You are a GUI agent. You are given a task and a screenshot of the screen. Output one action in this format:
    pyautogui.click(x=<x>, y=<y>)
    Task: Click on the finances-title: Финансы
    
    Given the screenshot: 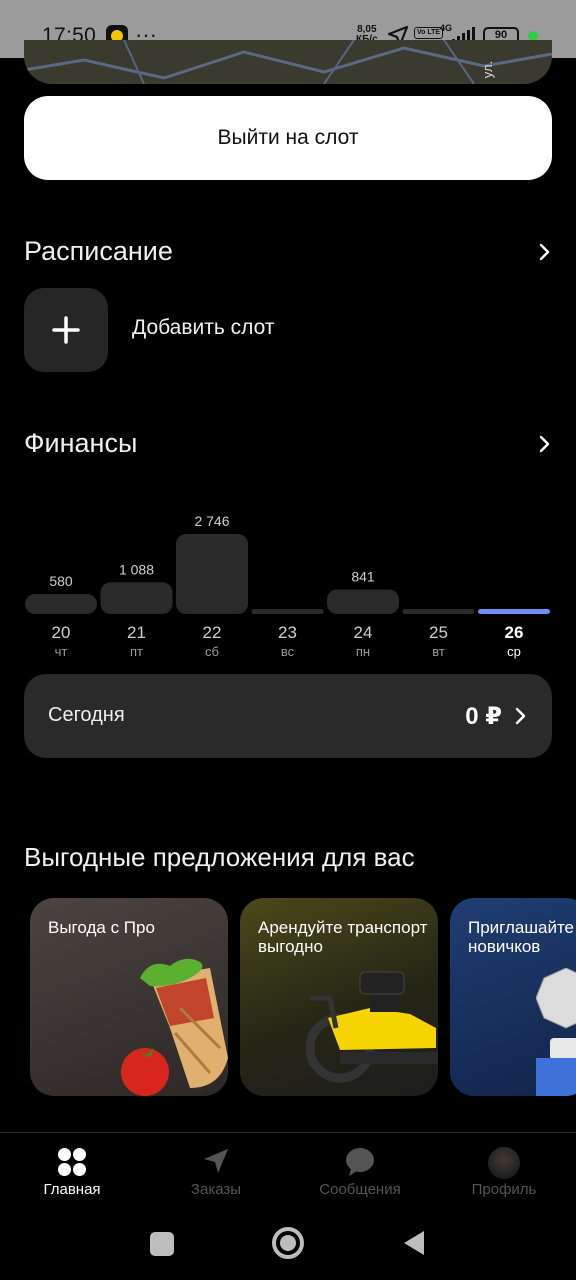 What is the action you would take?
    pyautogui.click(x=80, y=443)
    